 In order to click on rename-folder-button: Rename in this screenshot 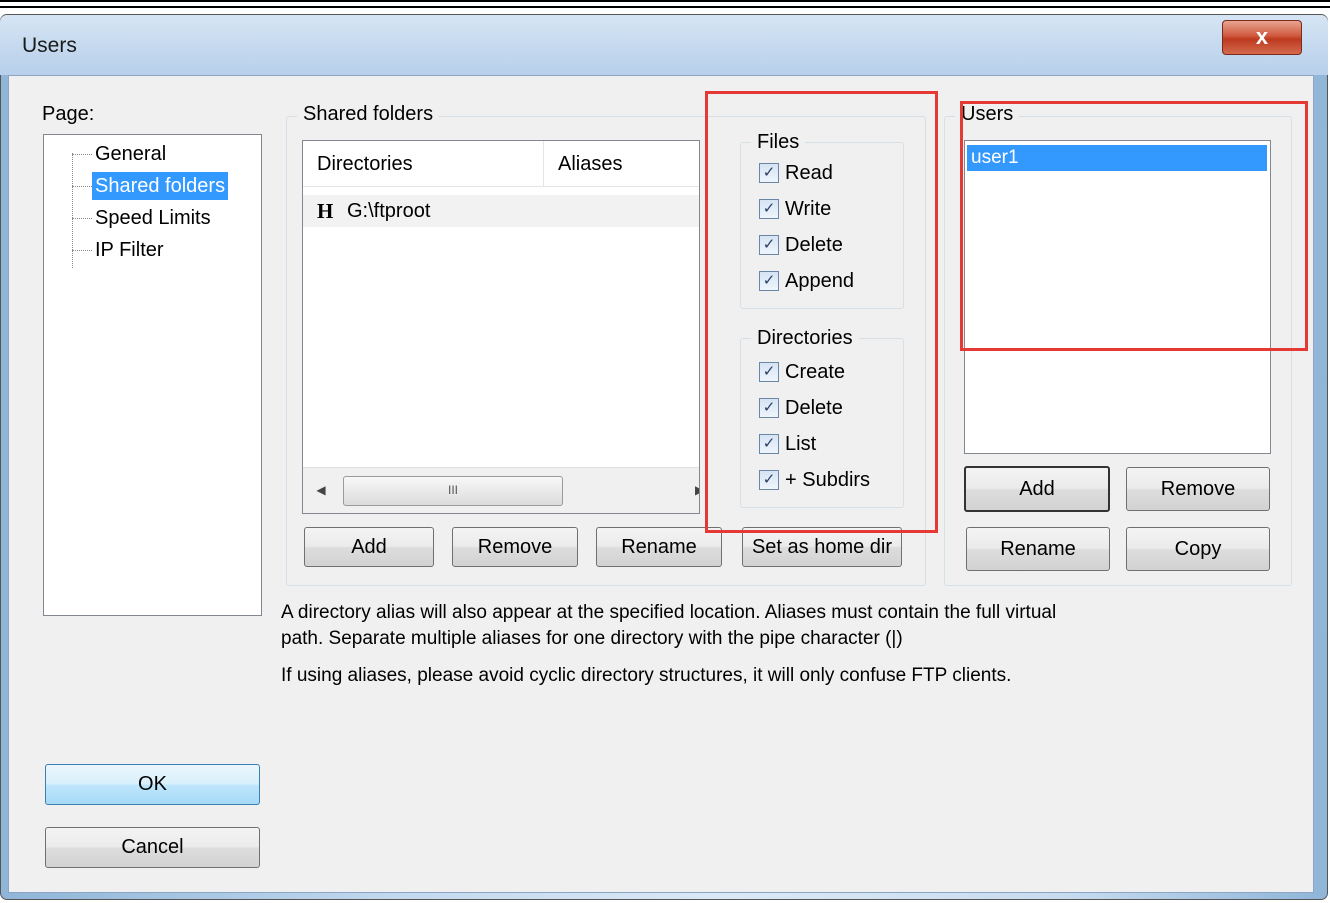, I will do `click(659, 547)`.